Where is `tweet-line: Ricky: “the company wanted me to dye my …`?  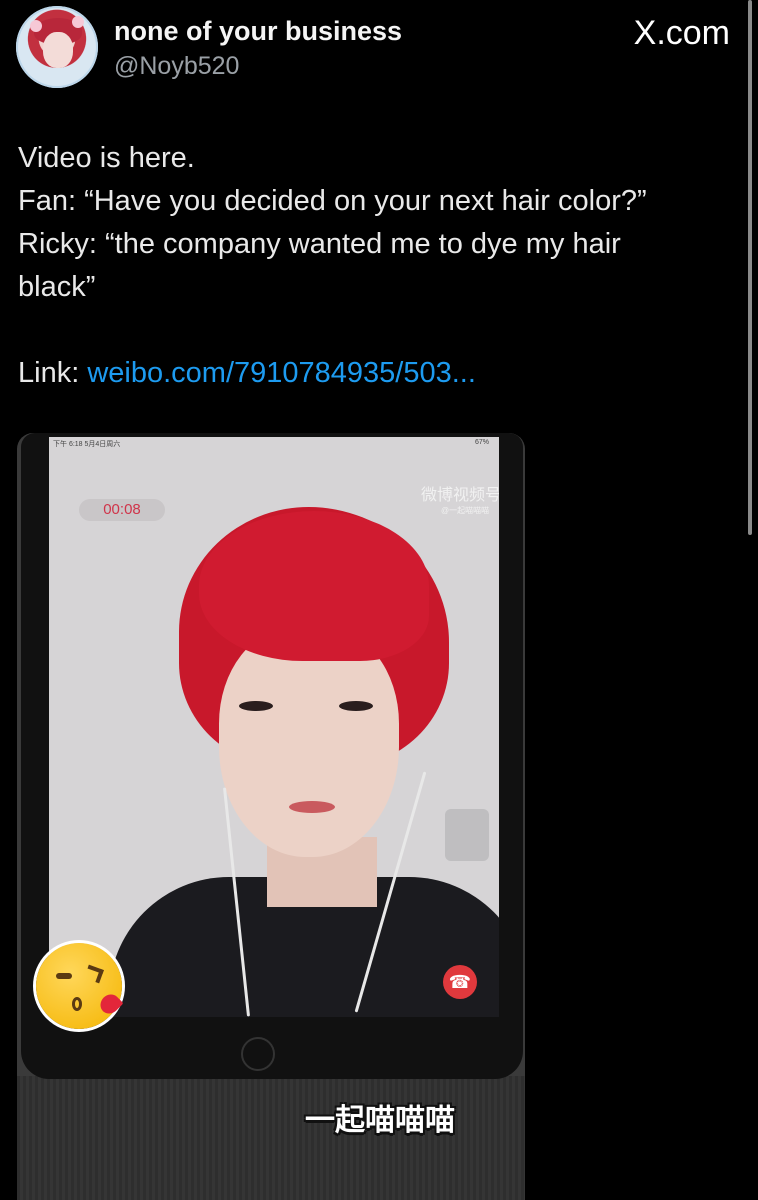 tweet-line: Ricky: “the company wanted me to dye my … is located at coordinates (319, 244).